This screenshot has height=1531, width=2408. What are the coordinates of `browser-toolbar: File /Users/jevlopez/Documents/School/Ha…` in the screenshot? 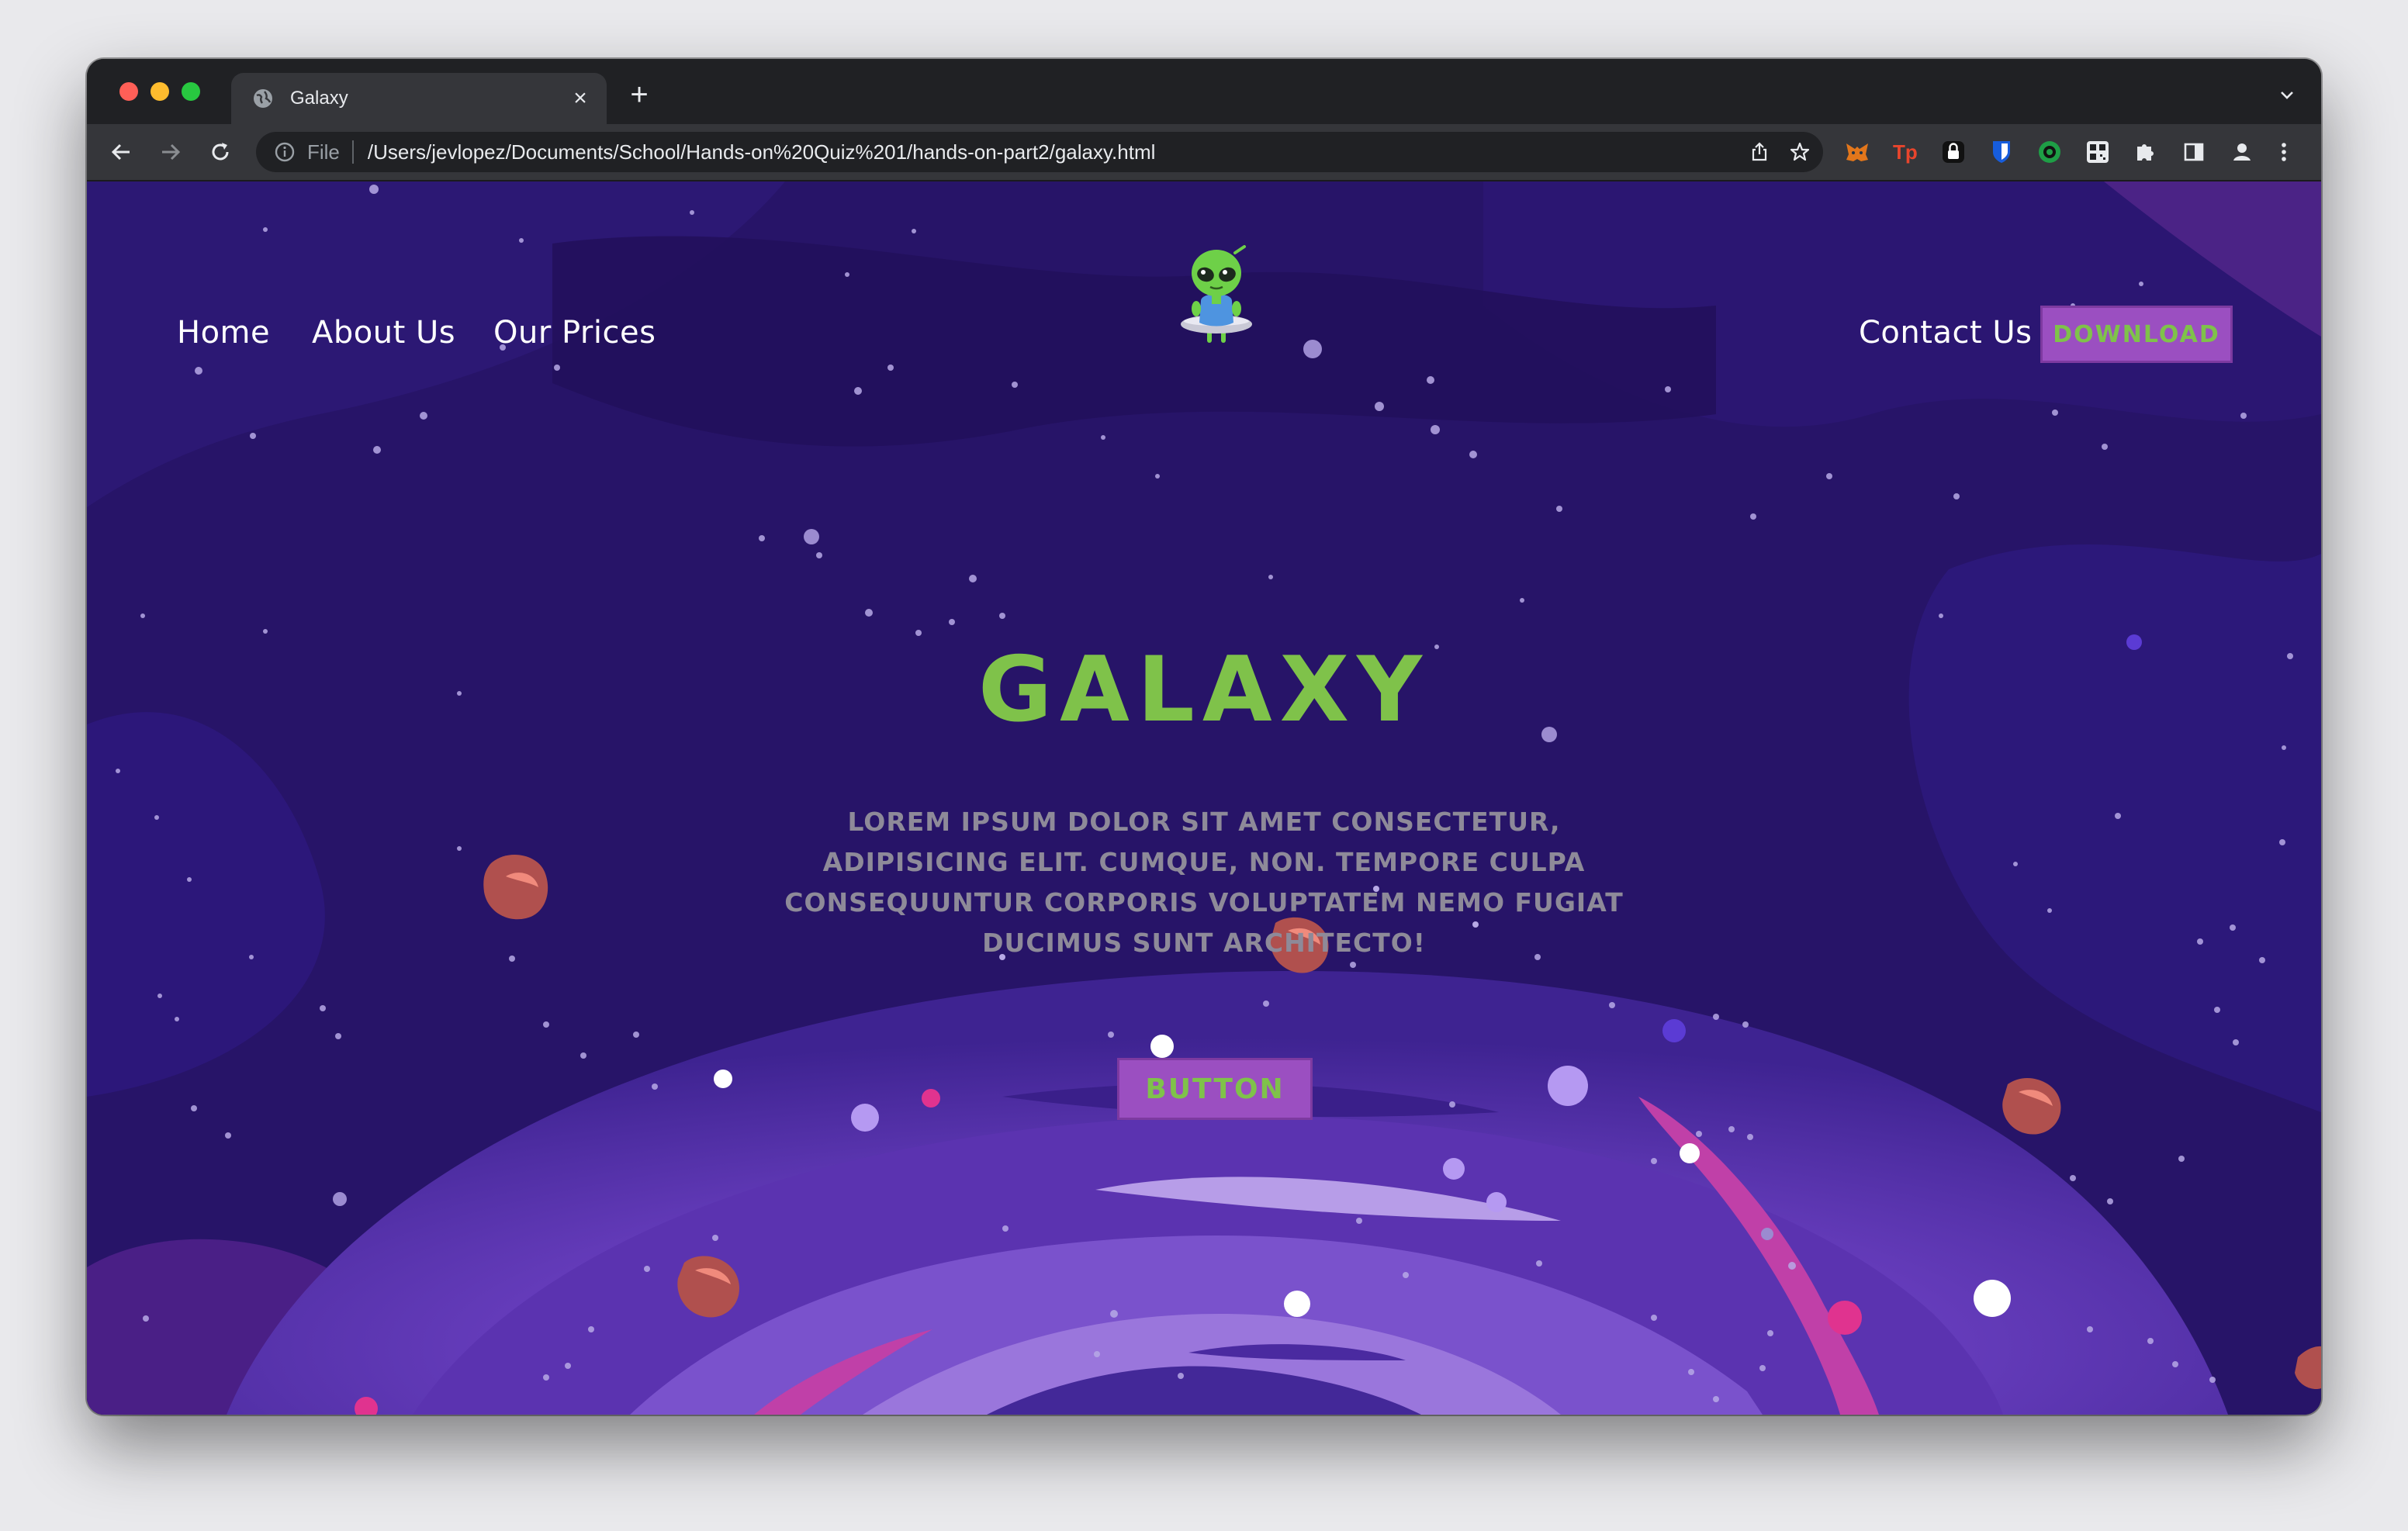 It's located at (1204, 152).